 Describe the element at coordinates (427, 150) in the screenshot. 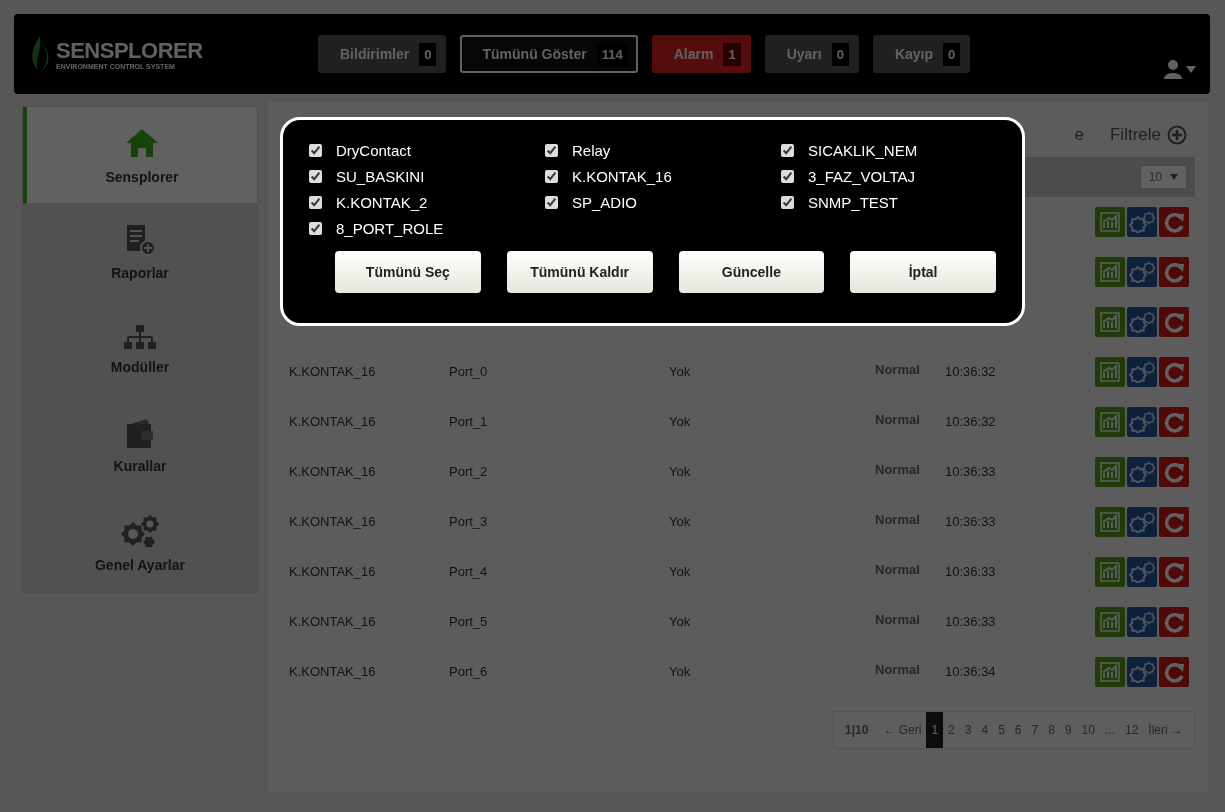

I see `module-option: DryContact` at that location.